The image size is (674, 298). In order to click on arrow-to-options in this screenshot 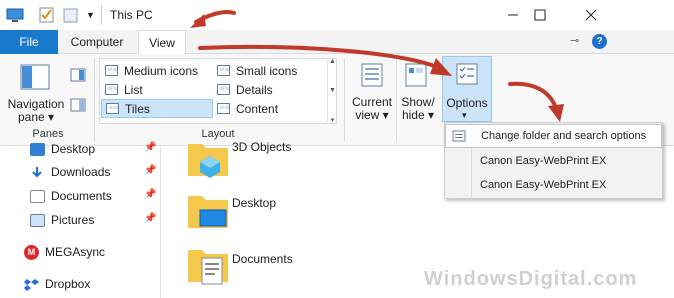, I will do `click(320, 57)`.